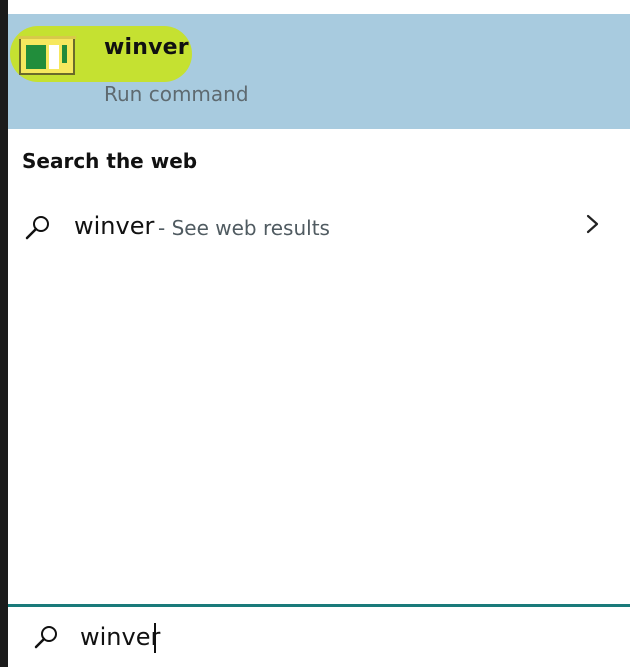 The width and height of the screenshot is (630, 667). Describe the element at coordinates (146, 47) in the screenshot. I see `app-title: winver` at that location.